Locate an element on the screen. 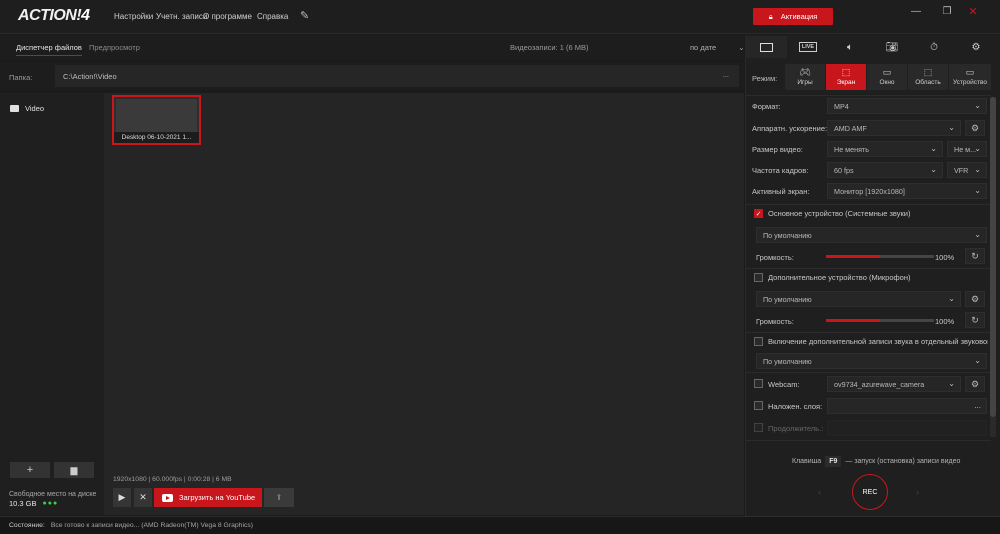 Image resolution: width=1000 pixels, height=534 pixels. sidebar-item-video: Video is located at coordinates (27, 108).